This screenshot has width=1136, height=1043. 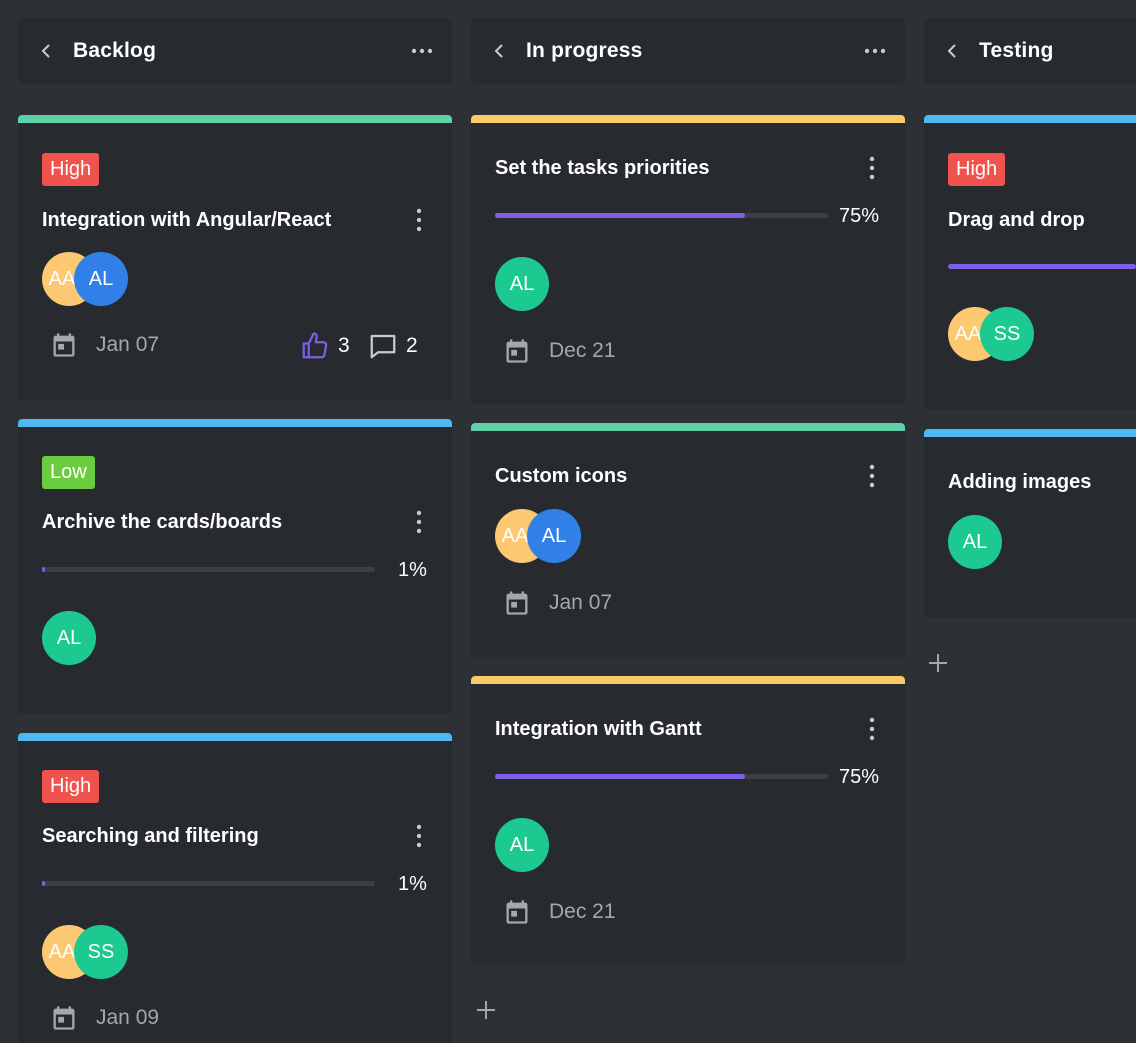 What do you see at coordinates (1016, 50) in the screenshot?
I see `column-title: Testing` at bounding box center [1016, 50].